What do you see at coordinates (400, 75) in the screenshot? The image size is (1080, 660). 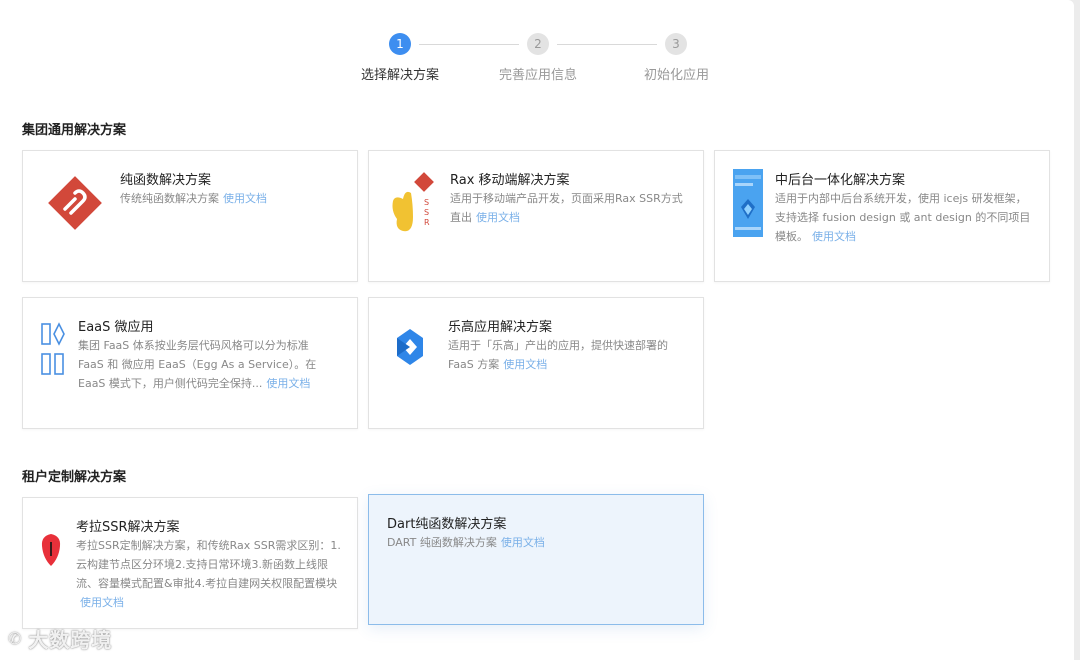 I see `step-1-label: 选择解决方案` at bounding box center [400, 75].